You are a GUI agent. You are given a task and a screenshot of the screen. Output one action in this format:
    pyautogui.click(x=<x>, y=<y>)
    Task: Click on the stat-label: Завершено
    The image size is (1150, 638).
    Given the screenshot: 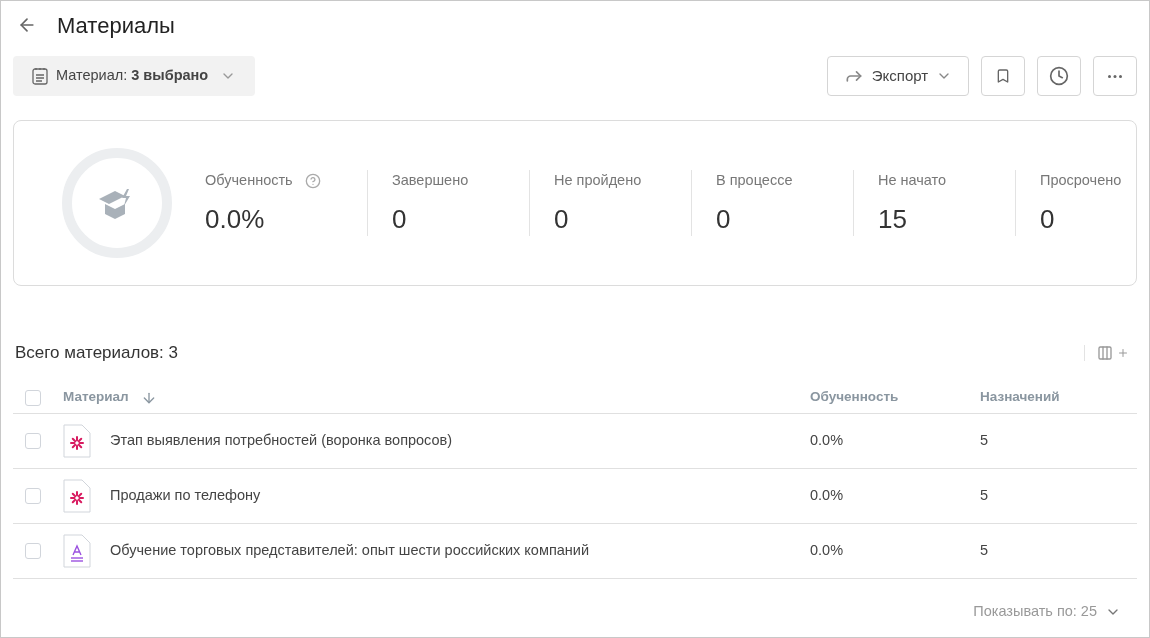 What is the action you would take?
    pyautogui.click(x=430, y=180)
    